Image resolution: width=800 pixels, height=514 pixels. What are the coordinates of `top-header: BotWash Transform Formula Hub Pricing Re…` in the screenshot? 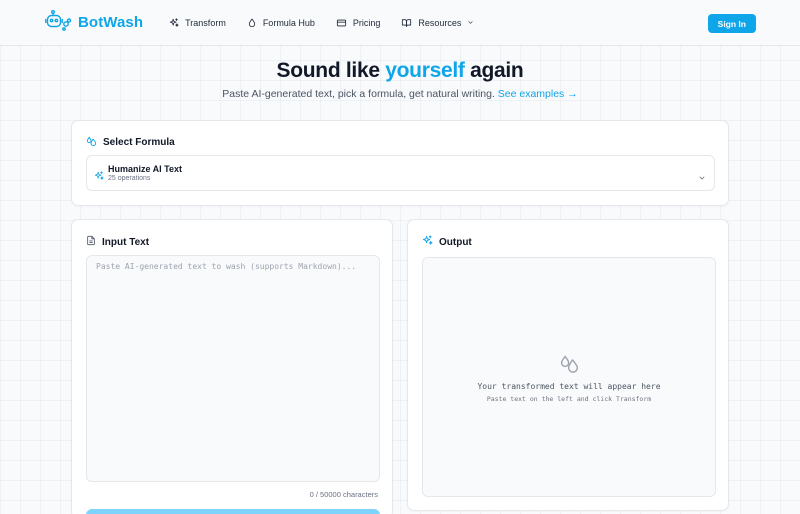 It's located at (400, 23).